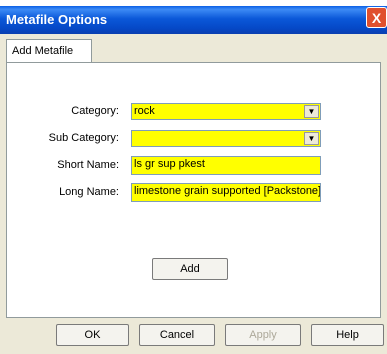  Describe the element at coordinates (226, 165) in the screenshot. I see `short-name-input: ls gr sup pkest` at that location.